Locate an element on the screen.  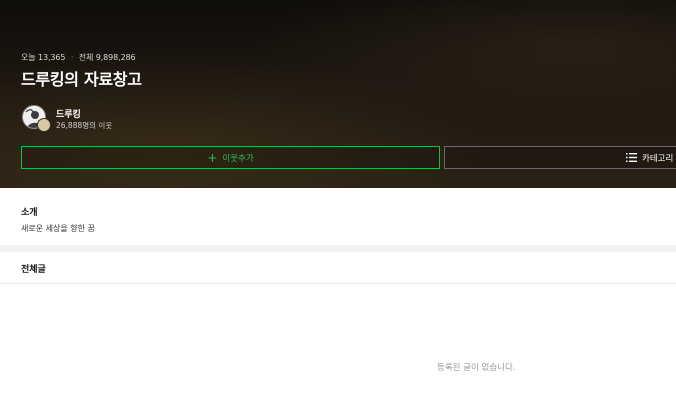
intro-heading: 소개 is located at coordinates (29, 213).